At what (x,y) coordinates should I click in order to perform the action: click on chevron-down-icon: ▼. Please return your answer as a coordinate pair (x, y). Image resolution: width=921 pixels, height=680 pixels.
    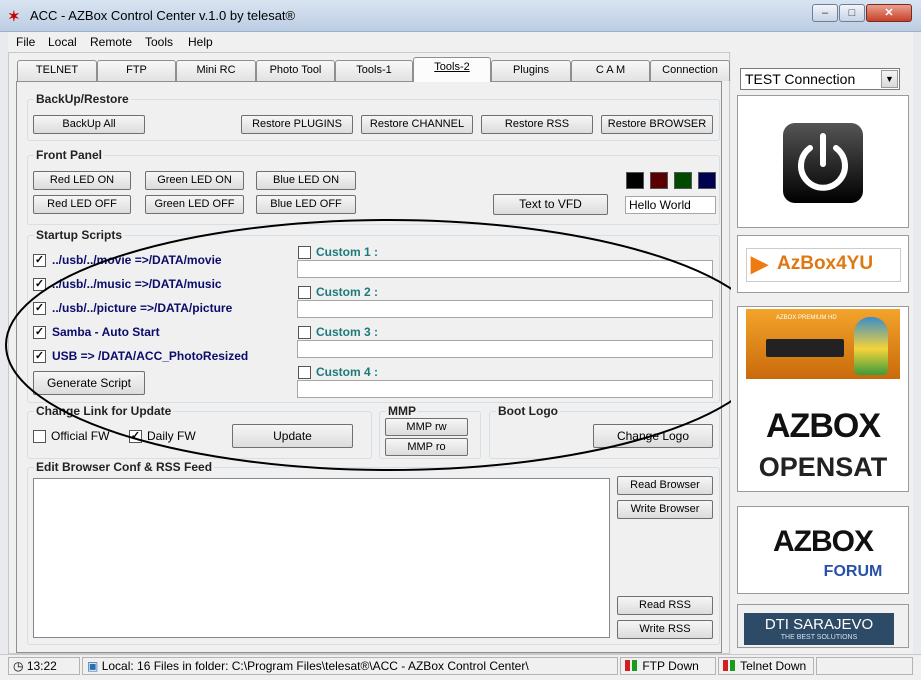
    Looking at the image, I should click on (889, 79).